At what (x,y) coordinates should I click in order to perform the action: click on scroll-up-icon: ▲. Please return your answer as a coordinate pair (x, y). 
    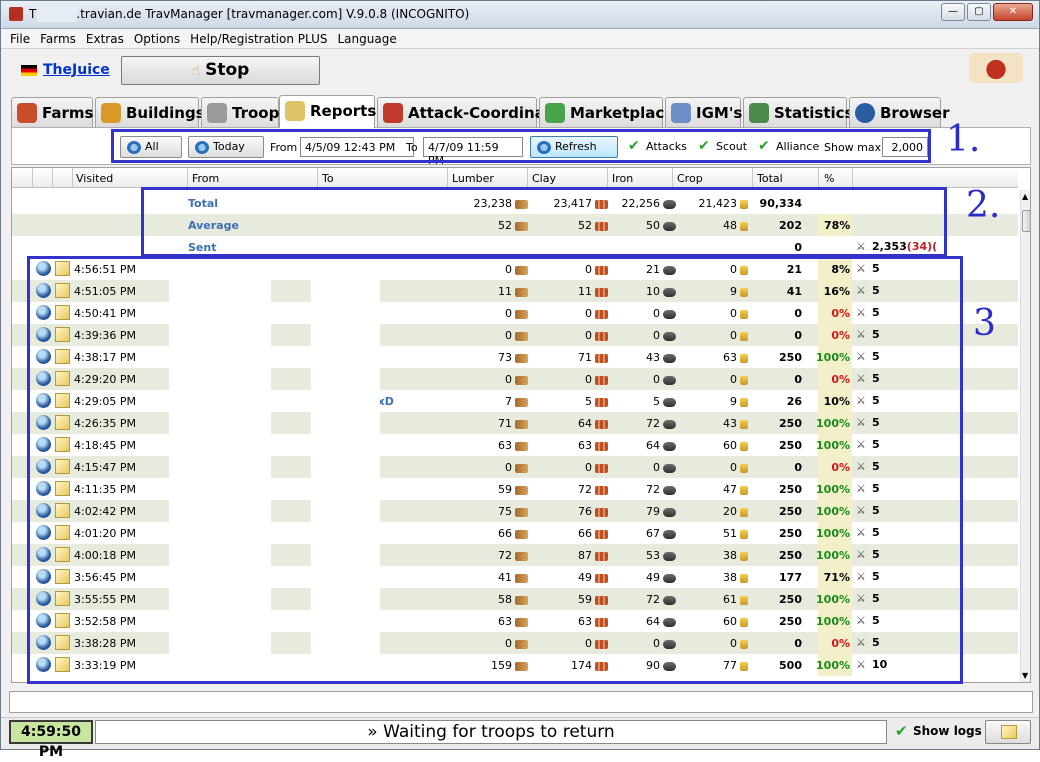
    Looking at the image, I should click on (1025, 196).